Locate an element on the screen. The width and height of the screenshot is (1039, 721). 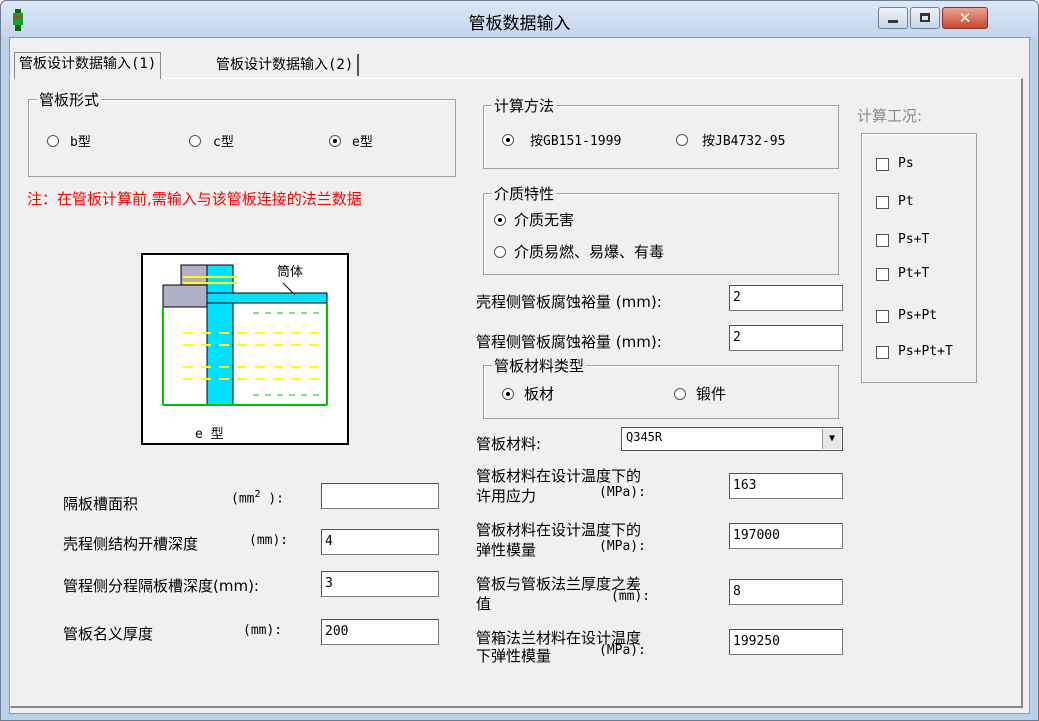
radio-b-type is located at coordinates (53, 141).